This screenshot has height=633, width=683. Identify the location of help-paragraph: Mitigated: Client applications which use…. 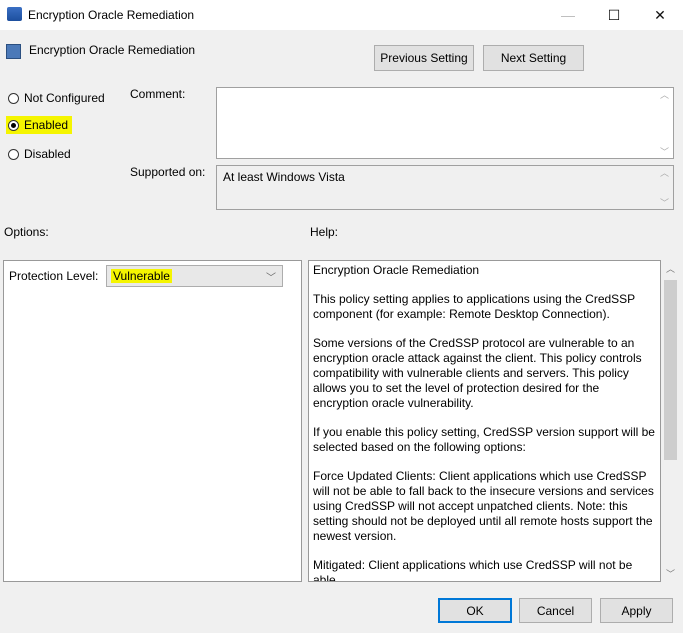
(473, 570).